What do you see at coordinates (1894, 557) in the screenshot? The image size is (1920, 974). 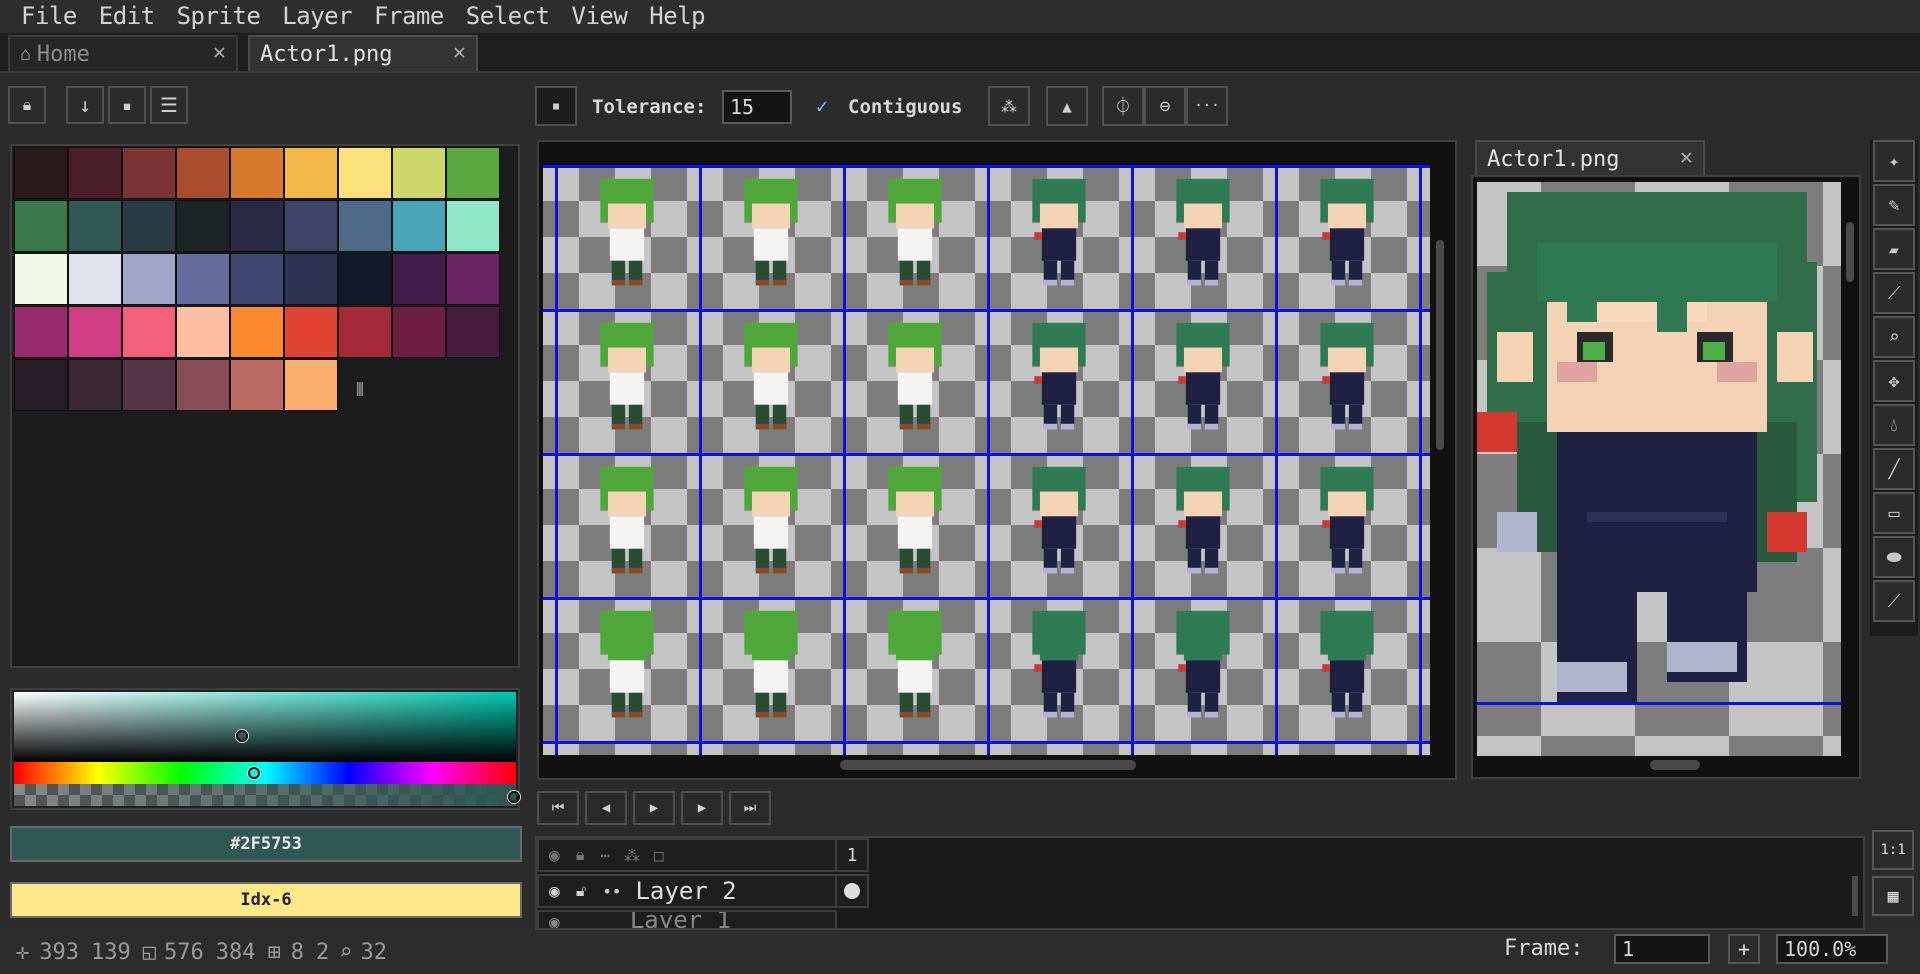 I see `ellipse-tool: ⬬` at bounding box center [1894, 557].